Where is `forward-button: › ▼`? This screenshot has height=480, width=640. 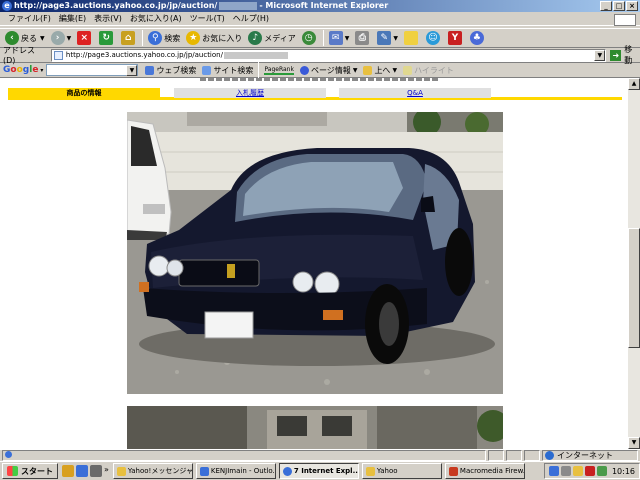
forward-button: › ▼ is located at coordinates (61, 38).